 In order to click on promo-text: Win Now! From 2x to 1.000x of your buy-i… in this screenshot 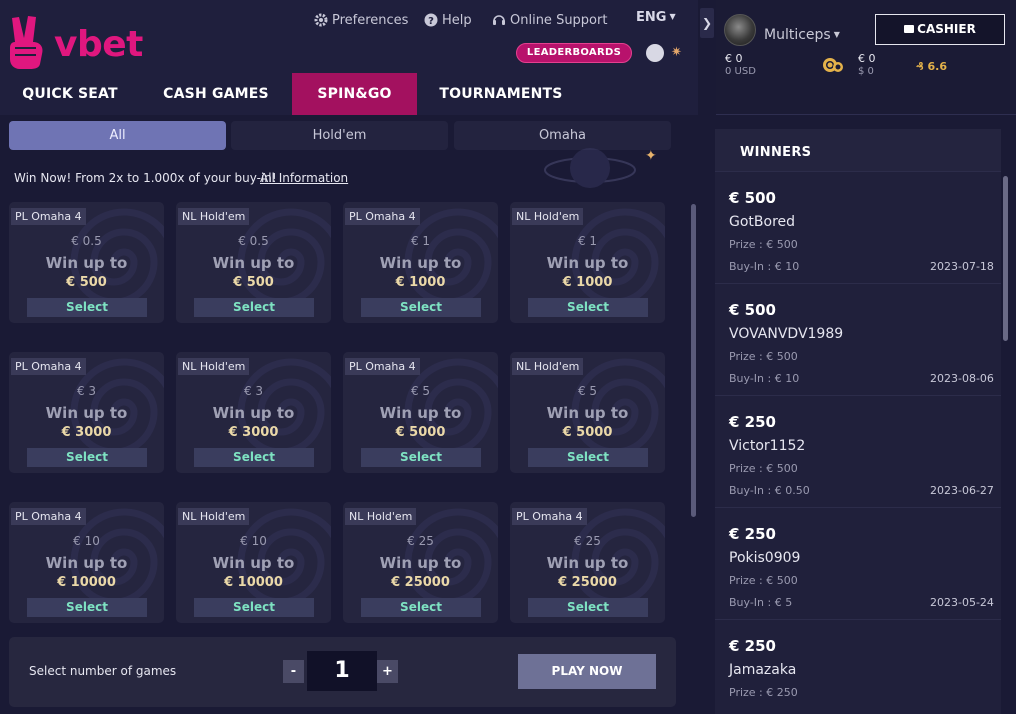, I will do `click(145, 178)`.